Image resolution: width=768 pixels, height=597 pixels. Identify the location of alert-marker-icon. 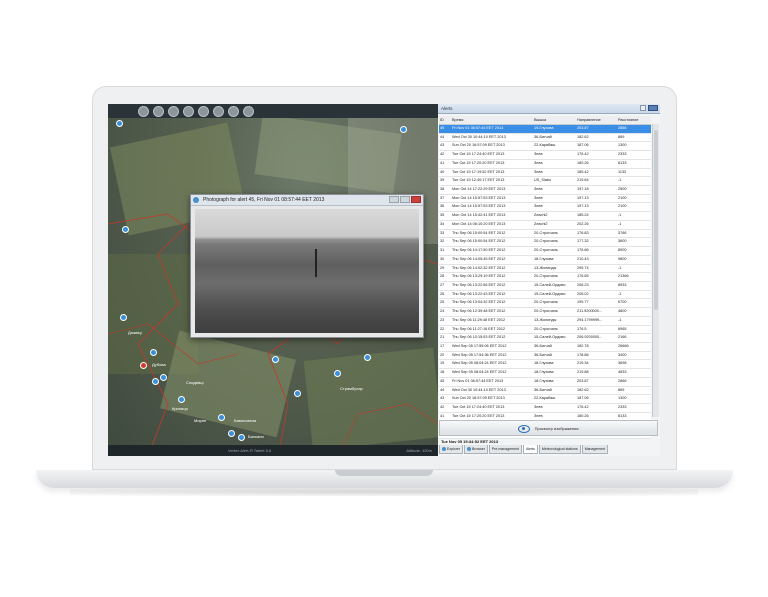
(143, 365).